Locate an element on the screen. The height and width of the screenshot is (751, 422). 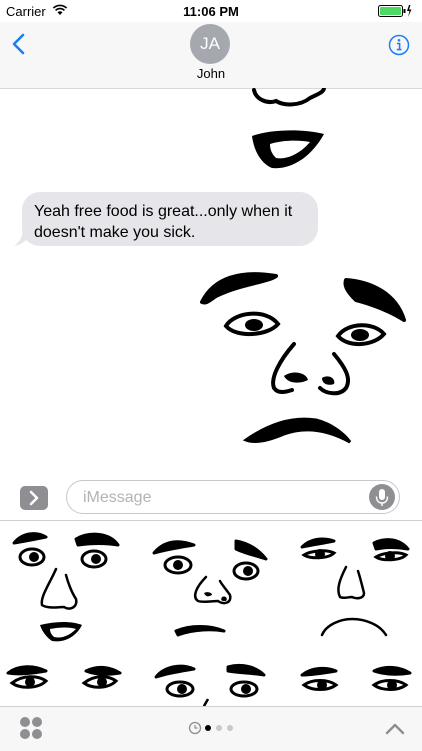
message-input-field is located at coordinates (233, 497).